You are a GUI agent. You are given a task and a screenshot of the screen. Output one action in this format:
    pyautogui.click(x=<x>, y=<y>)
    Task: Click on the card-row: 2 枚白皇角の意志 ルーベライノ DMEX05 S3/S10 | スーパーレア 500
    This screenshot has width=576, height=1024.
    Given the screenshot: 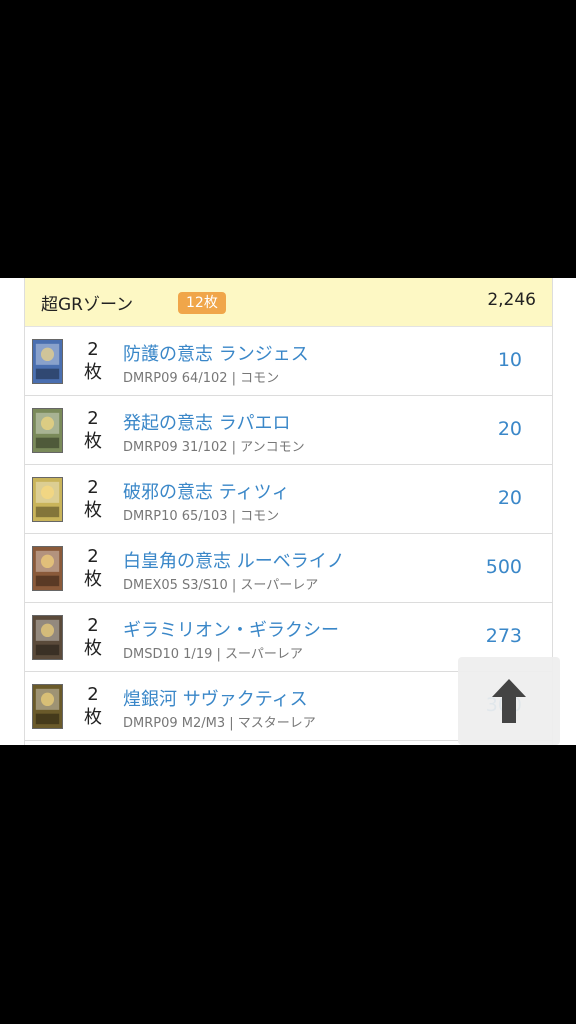 What is the action you would take?
    pyautogui.click(x=288, y=568)
    